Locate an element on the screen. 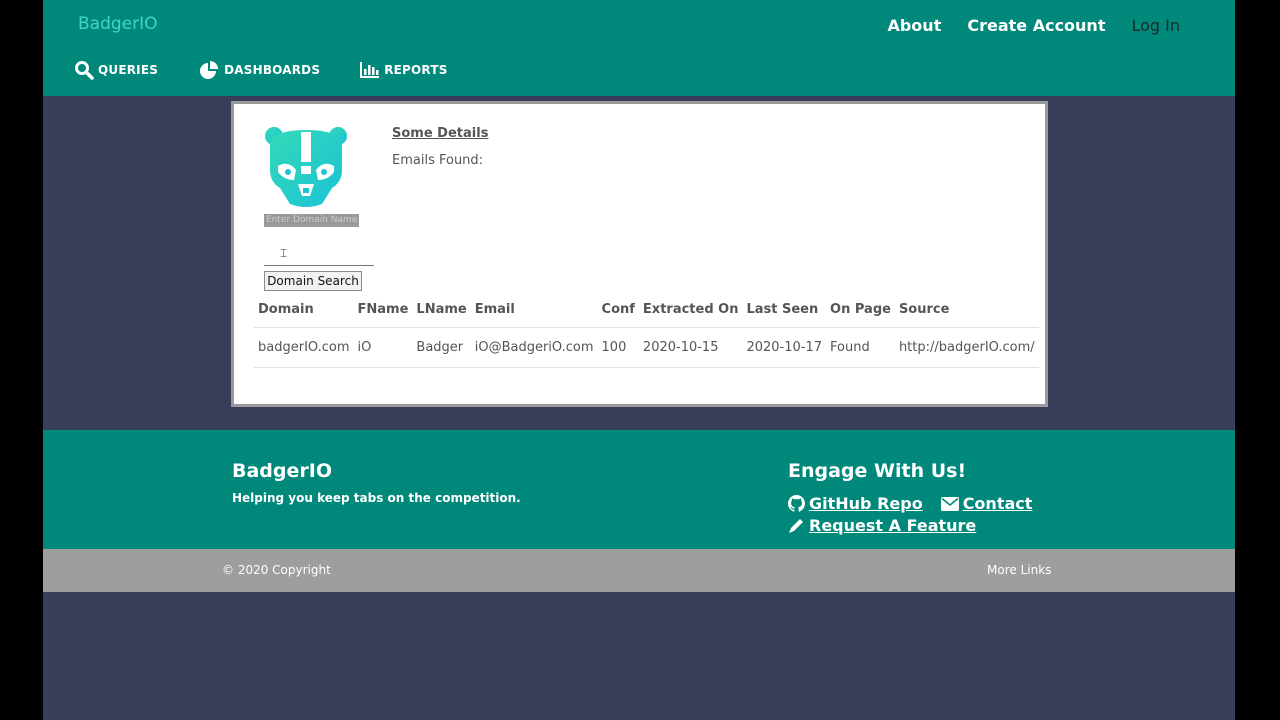 The height and width of the screenshot is (720, 1280). table-cell: 100 is located at coordinates (618, 347).